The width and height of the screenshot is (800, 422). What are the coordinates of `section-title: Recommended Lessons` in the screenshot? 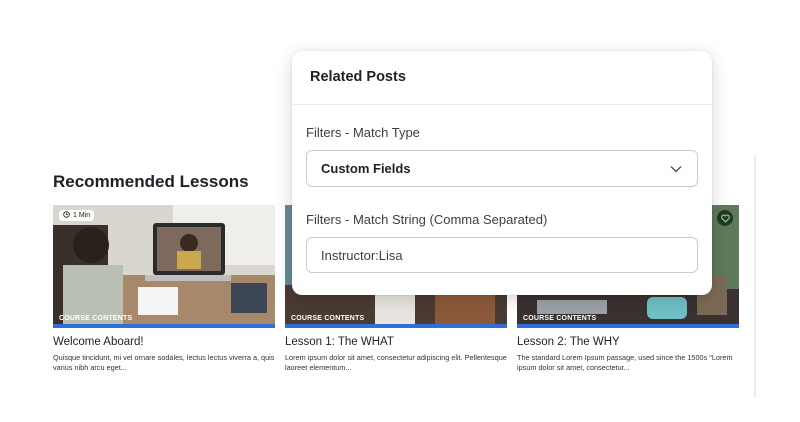 It's located at (151, 181).